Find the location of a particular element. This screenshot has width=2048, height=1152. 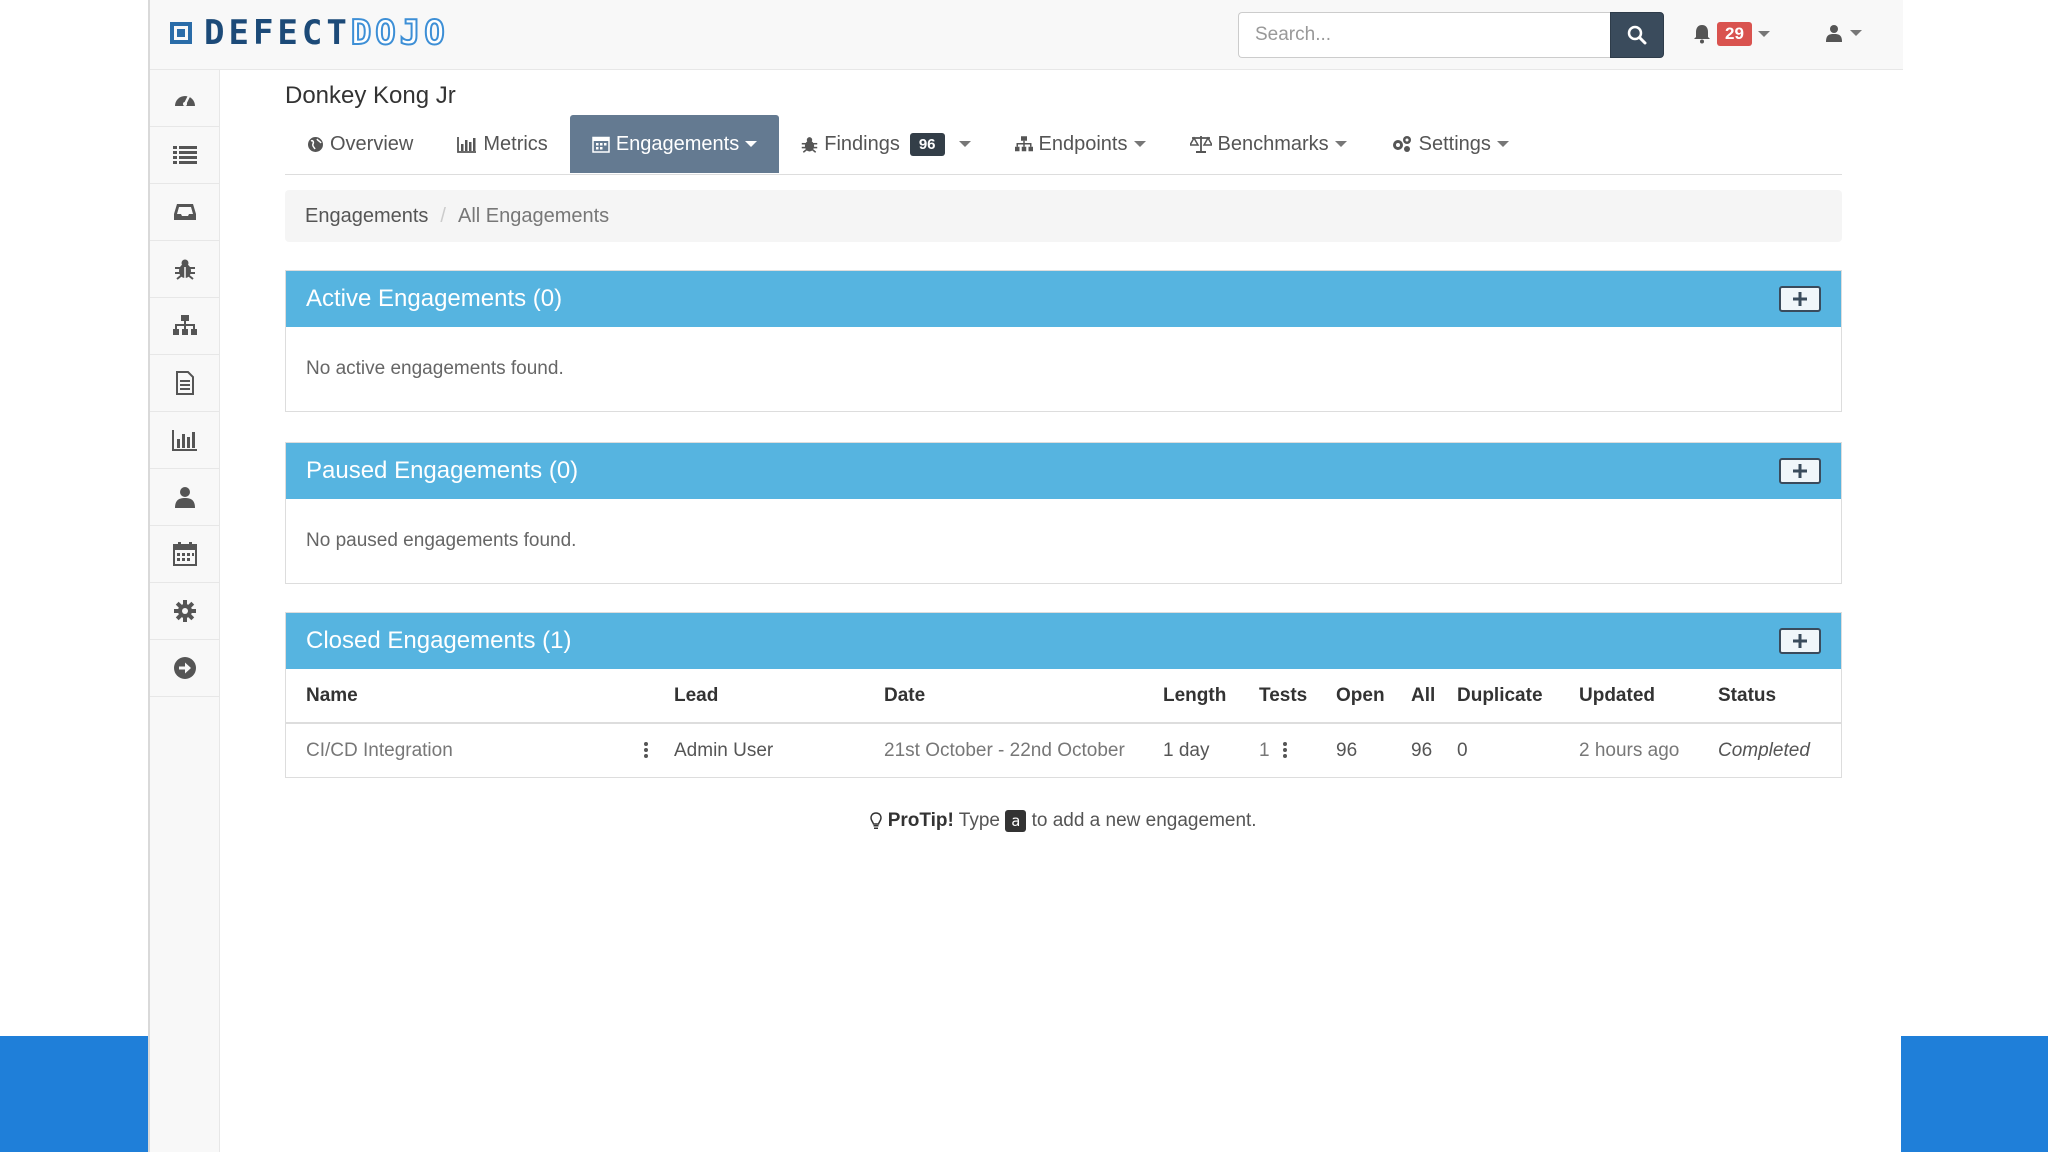

column-header-name: Name is located at coordinates (470, 696).